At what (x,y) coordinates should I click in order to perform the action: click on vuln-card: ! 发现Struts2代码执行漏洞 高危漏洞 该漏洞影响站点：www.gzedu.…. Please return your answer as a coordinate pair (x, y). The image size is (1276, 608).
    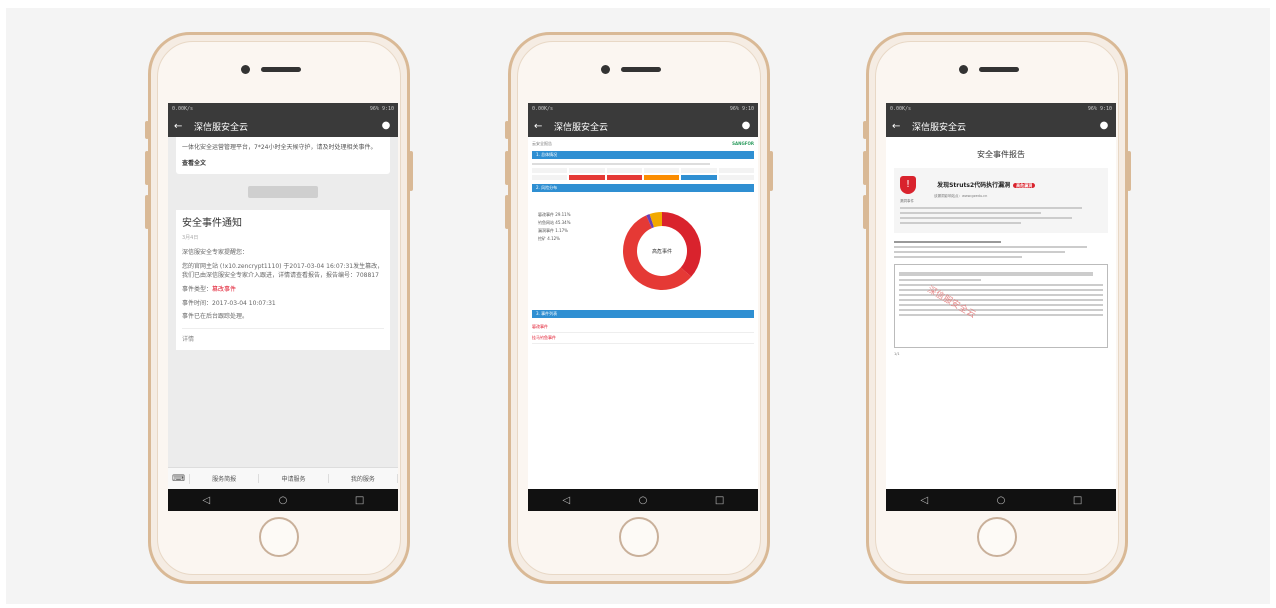
    Looking at the image, I should click on (1001, 200).